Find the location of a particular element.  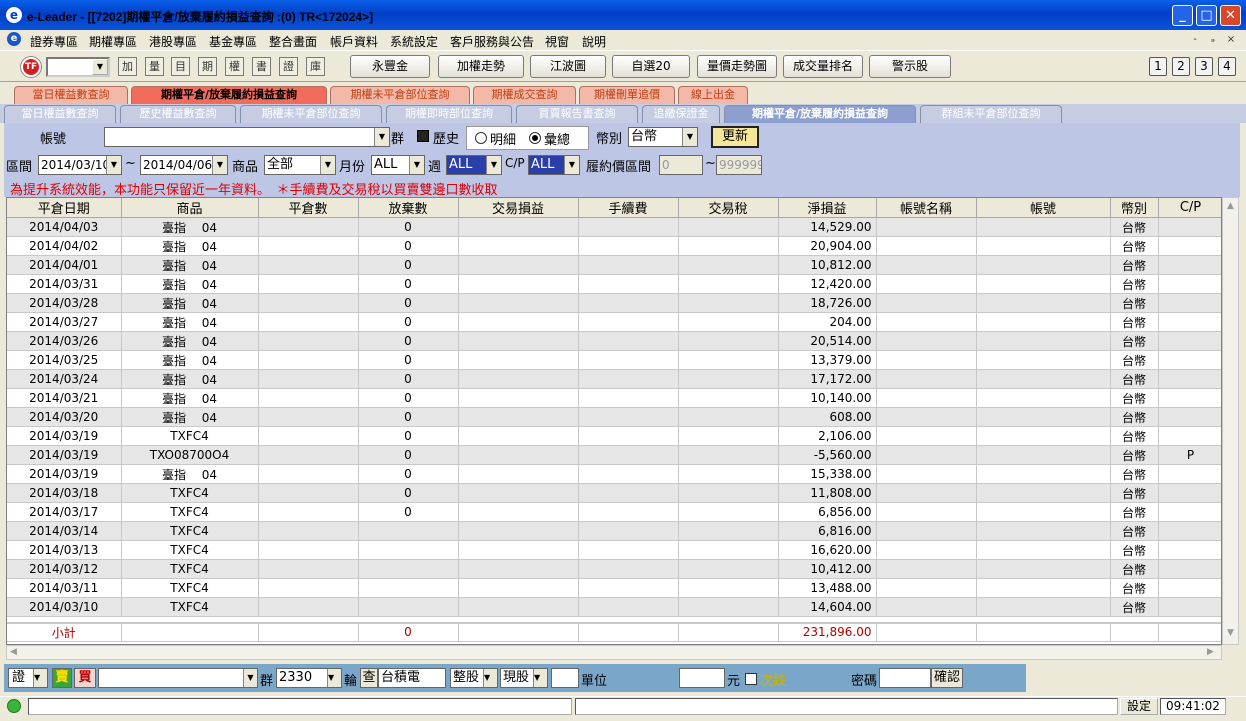

menu-help: 說明 is located at coordinates (594, 41).